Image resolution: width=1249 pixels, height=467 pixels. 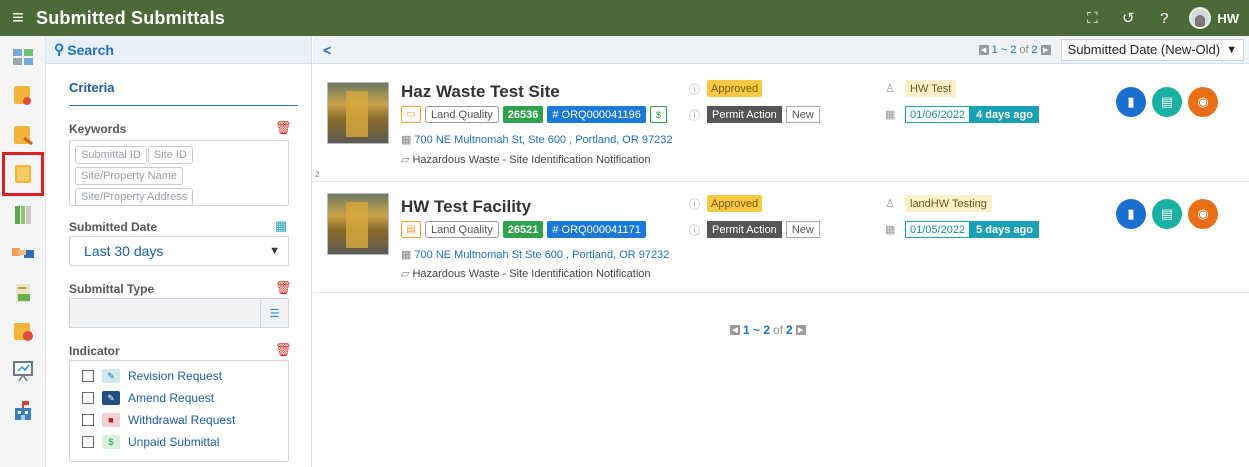 What do you see at coordinates (938, 229) in the screenshot?
I see `submitted-date: 01/05/2022` at bounding box center [938, 229].